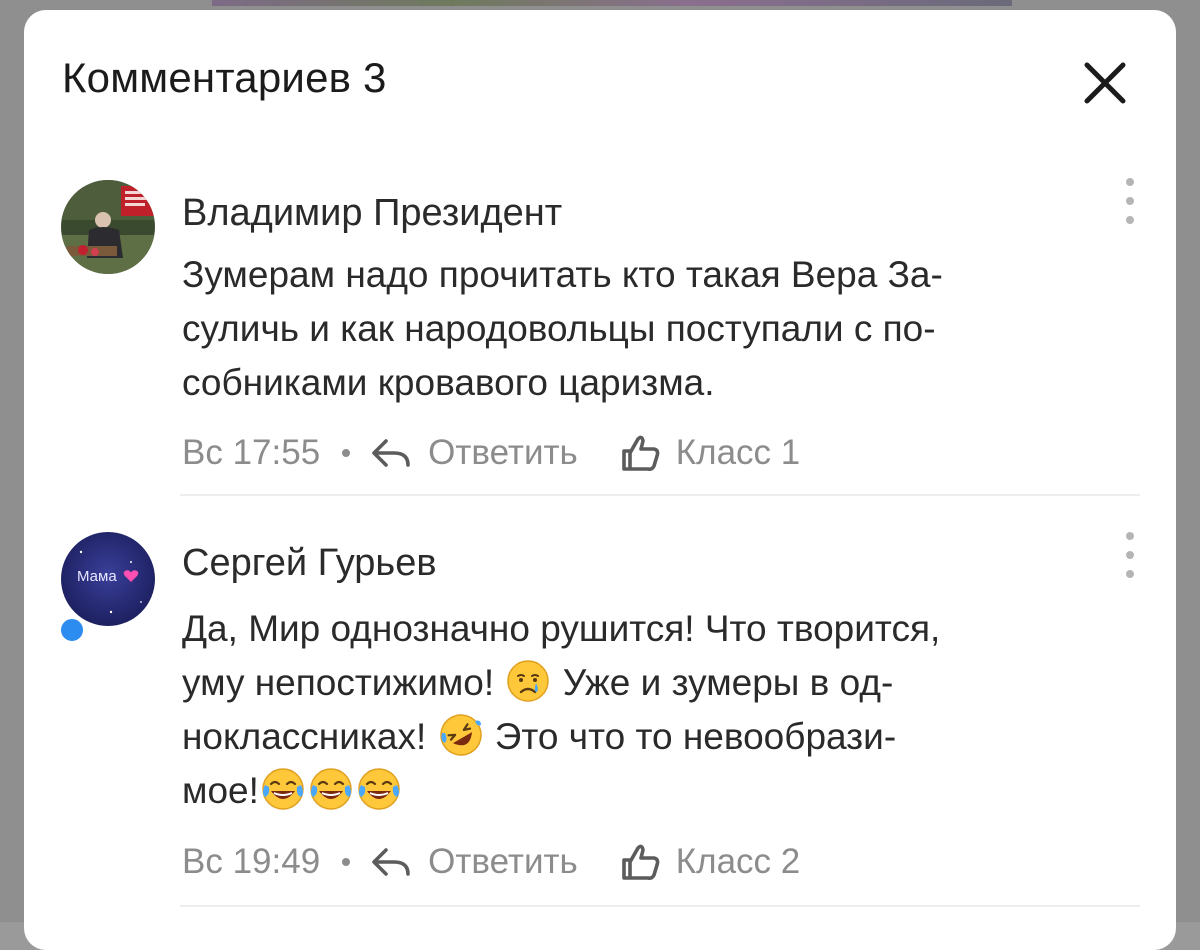  What do you see at coordinates (662, 791) in the screenshot?
I see `comment-line: мое!` at bounding box center [662, 791].